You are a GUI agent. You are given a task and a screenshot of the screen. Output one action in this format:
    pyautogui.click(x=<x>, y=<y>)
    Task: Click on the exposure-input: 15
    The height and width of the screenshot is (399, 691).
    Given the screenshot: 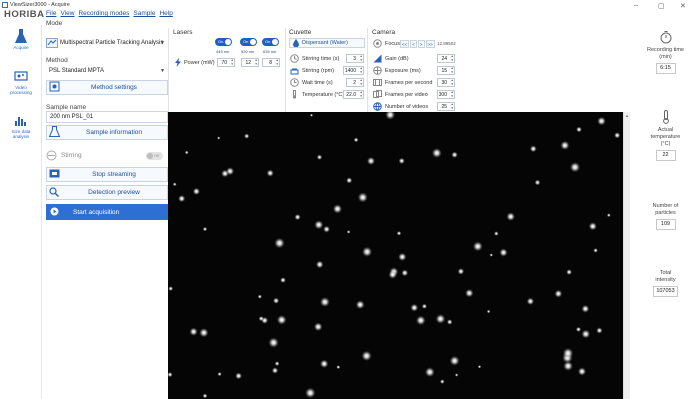 What is the action you would take?
    pyautogui.click(x=446, y=70)
    